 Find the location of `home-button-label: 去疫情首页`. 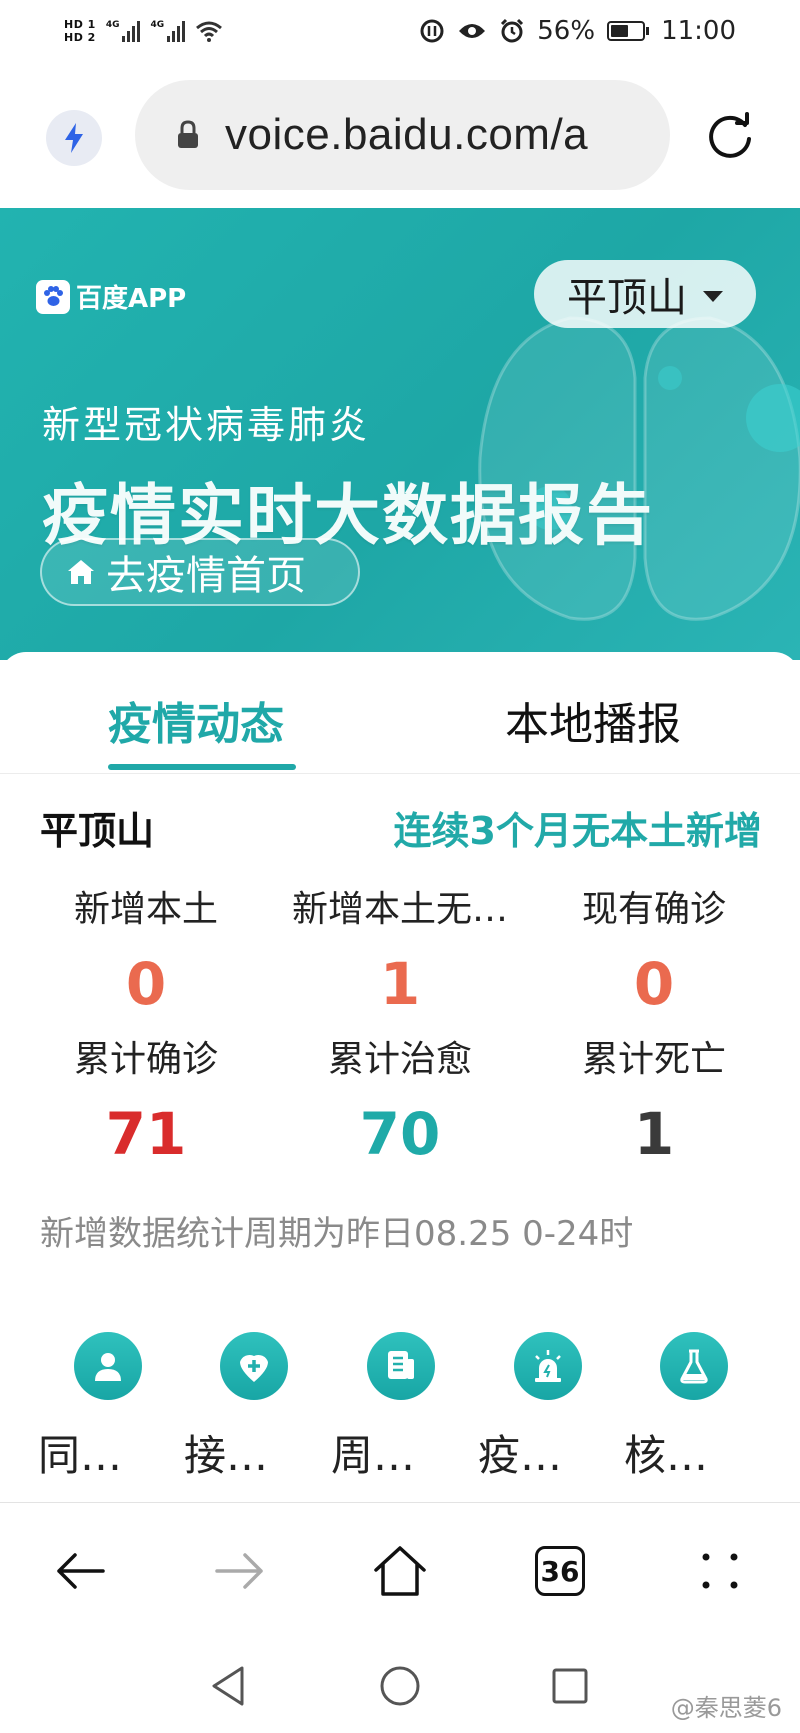

home-button-label: 去疫情首页 is located at coordinates (206, 576).